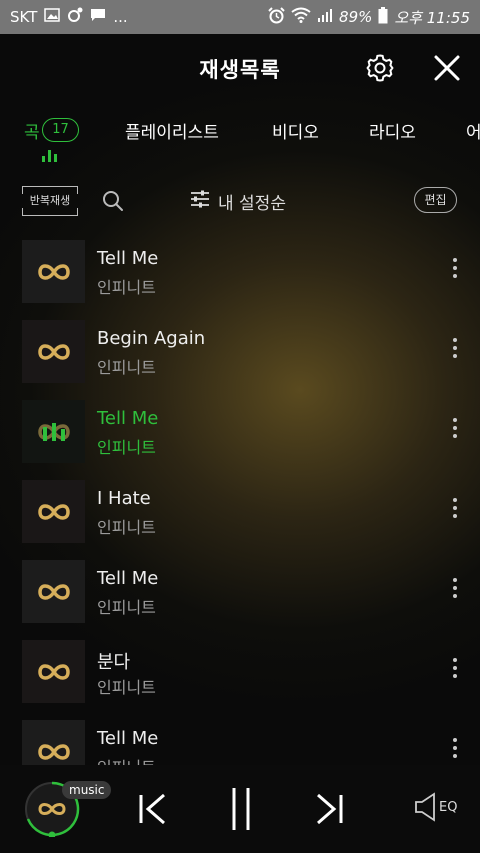  Describe the element at coordinates (295, 130) in the screenshot. I see `tab-videos: 비디오` at that location.